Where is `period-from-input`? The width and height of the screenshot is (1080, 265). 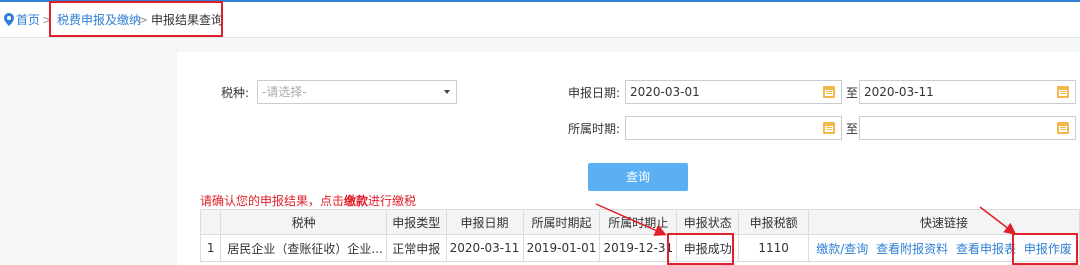 period-from-input is located at coordinates (733, 128).